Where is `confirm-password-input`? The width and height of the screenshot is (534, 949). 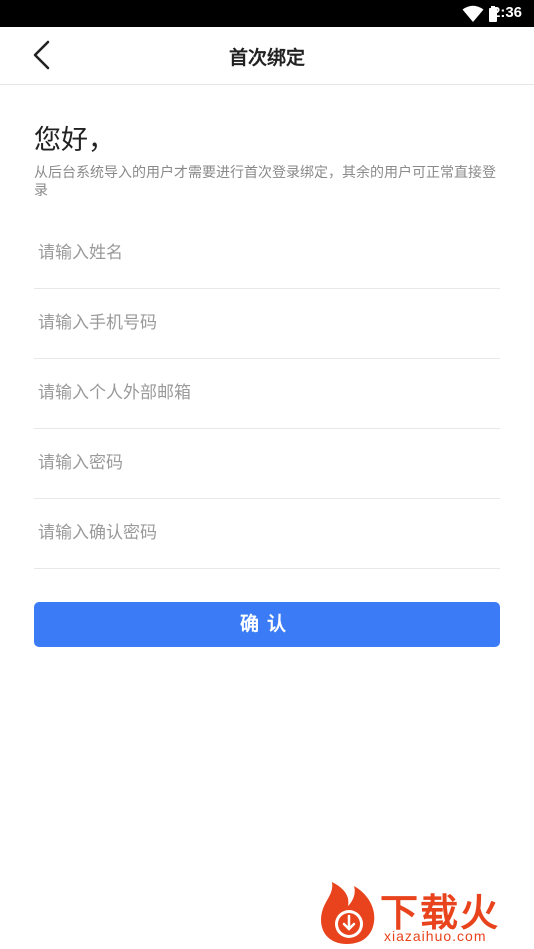 confirm-password-input is located at coordinates (266, 533).